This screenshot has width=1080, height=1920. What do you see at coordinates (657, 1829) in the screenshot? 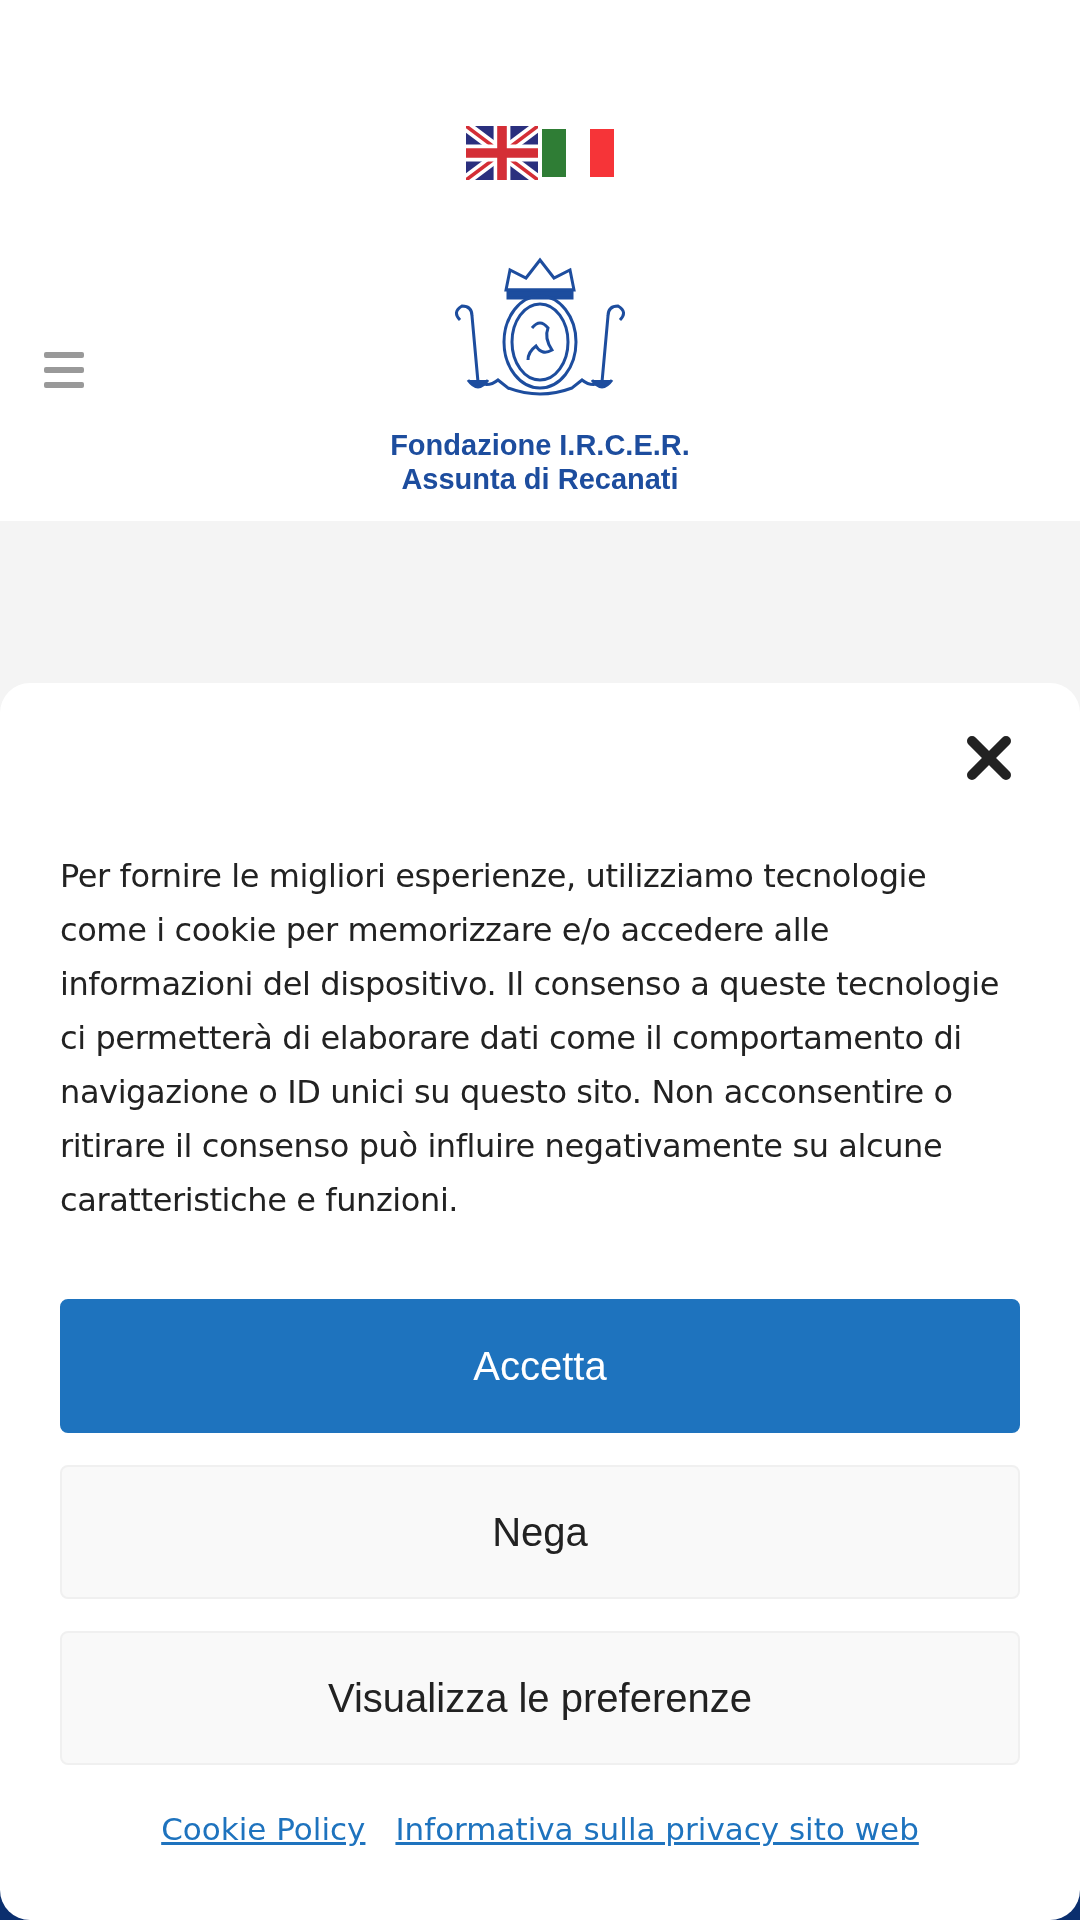
I see `policy-link: Informativa sulla privacy sito web` at bounding box center [657, 1829].